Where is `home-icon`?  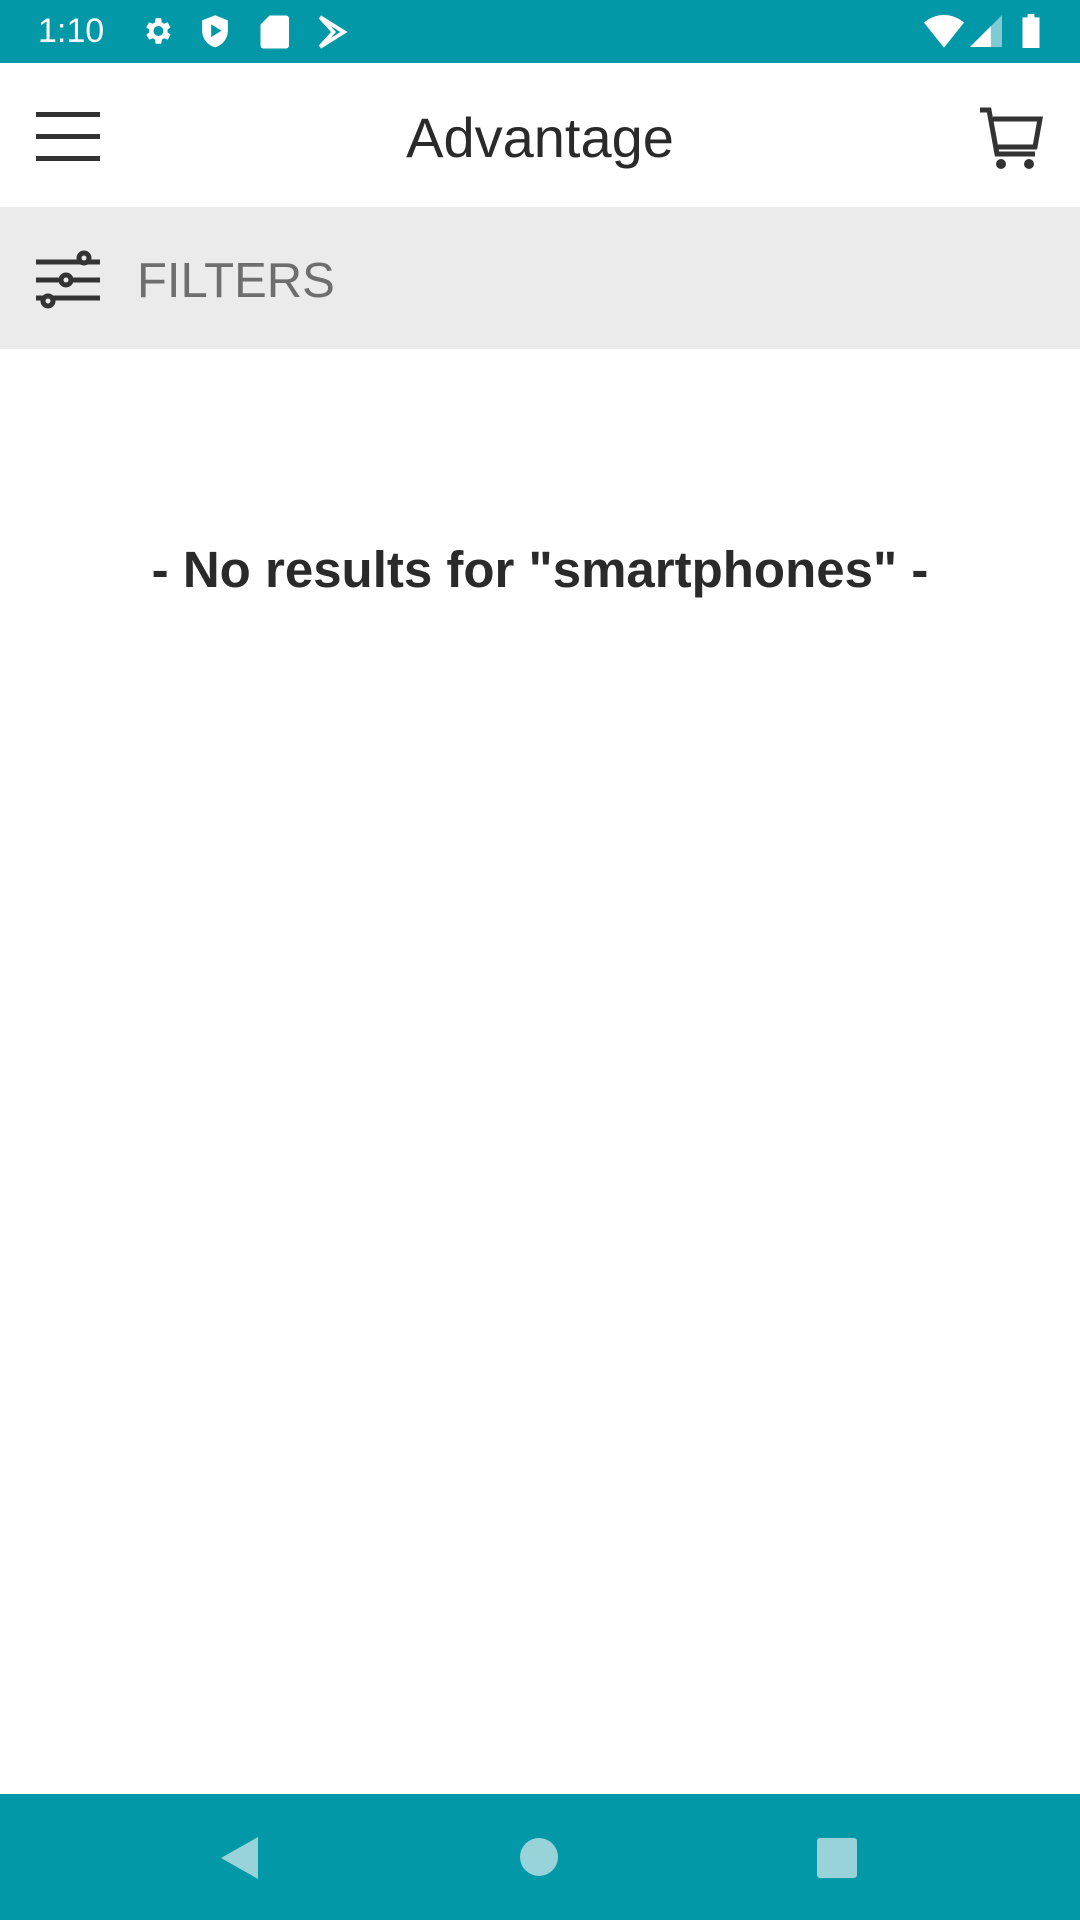
home-icon is located at coordinates (539, 1857).